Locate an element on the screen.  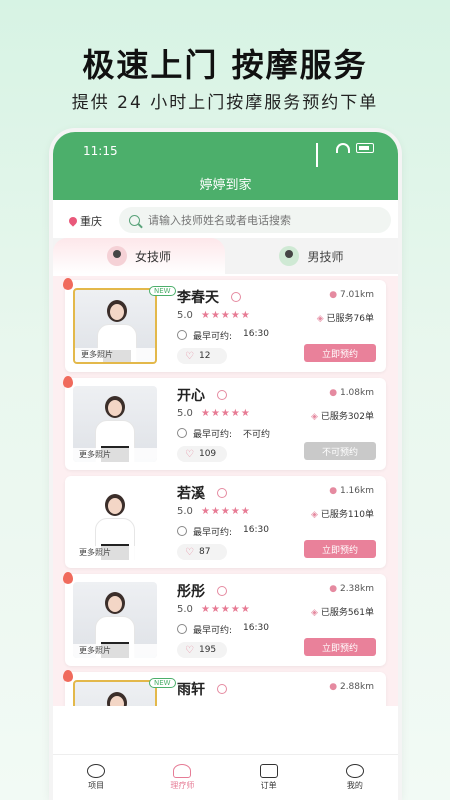
therapist-card: NEW 雨轩 ● 2.88km is located at coordinates (224, 688).